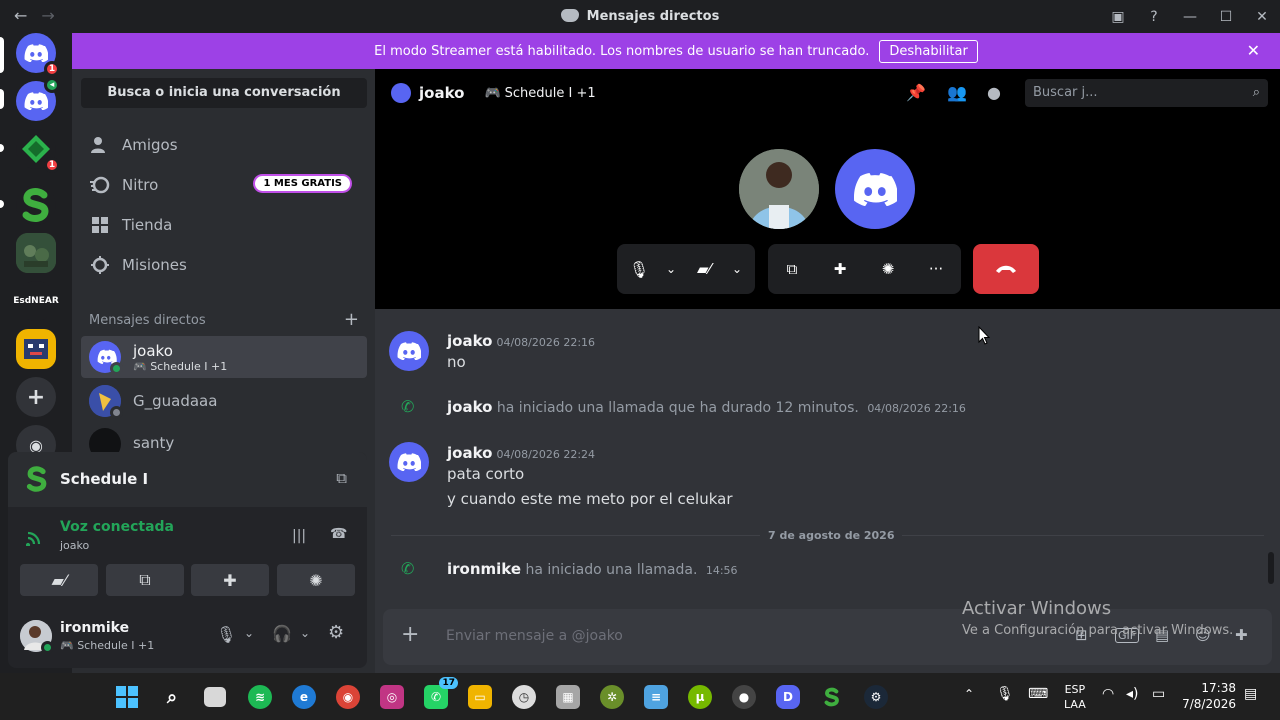 The width and height of the screenshot is (1280, 720). I want to click on dm-item-g-guadaaa: G_guadaaa, so click(224, 401).